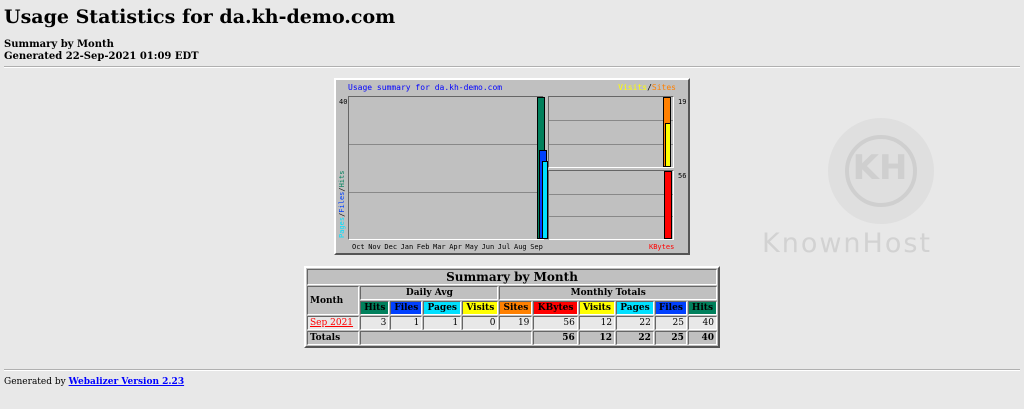 The height and width of the screenshot is (409, 1024). What do you see at coordinates (668, 205) in the screenshot?
I see `bar-kbytes-sep` at bounding box center [668, 205].